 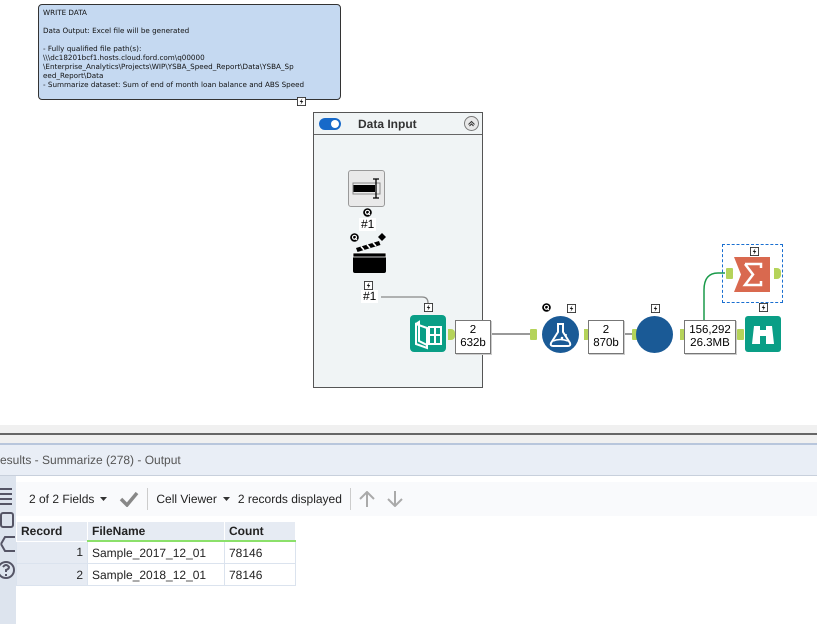 I want to click on table-cell: Sample_2017_12_01, so click(x=156, y=552).